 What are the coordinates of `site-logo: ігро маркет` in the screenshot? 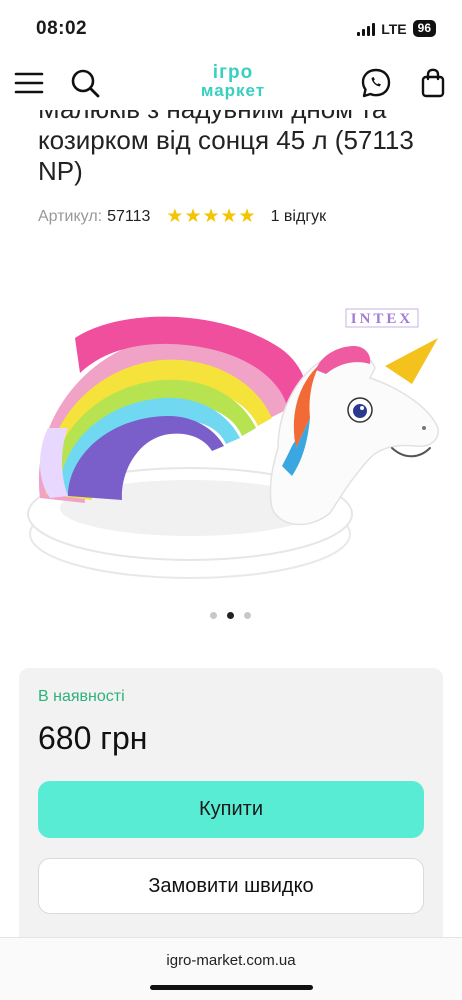 It's located at (233, 83).